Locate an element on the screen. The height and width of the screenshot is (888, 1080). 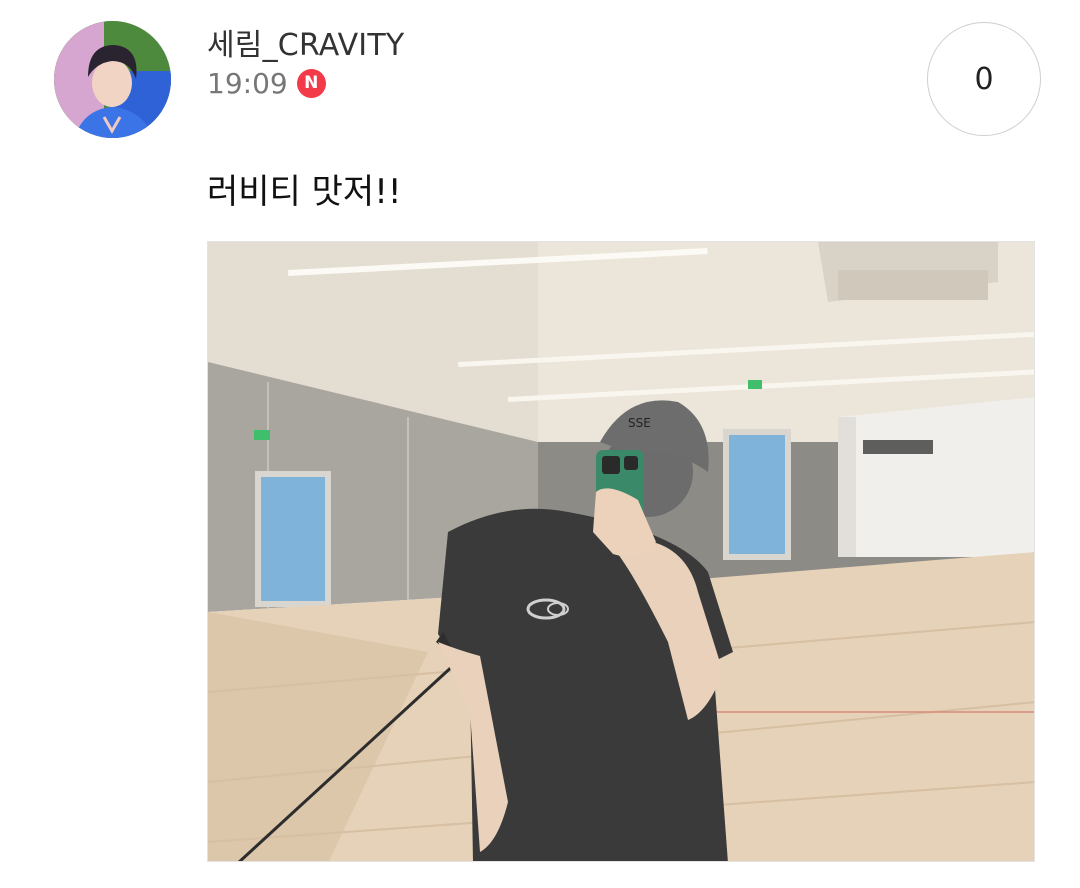
reaction-count-button: 0 is located at coordinates (984, 79).